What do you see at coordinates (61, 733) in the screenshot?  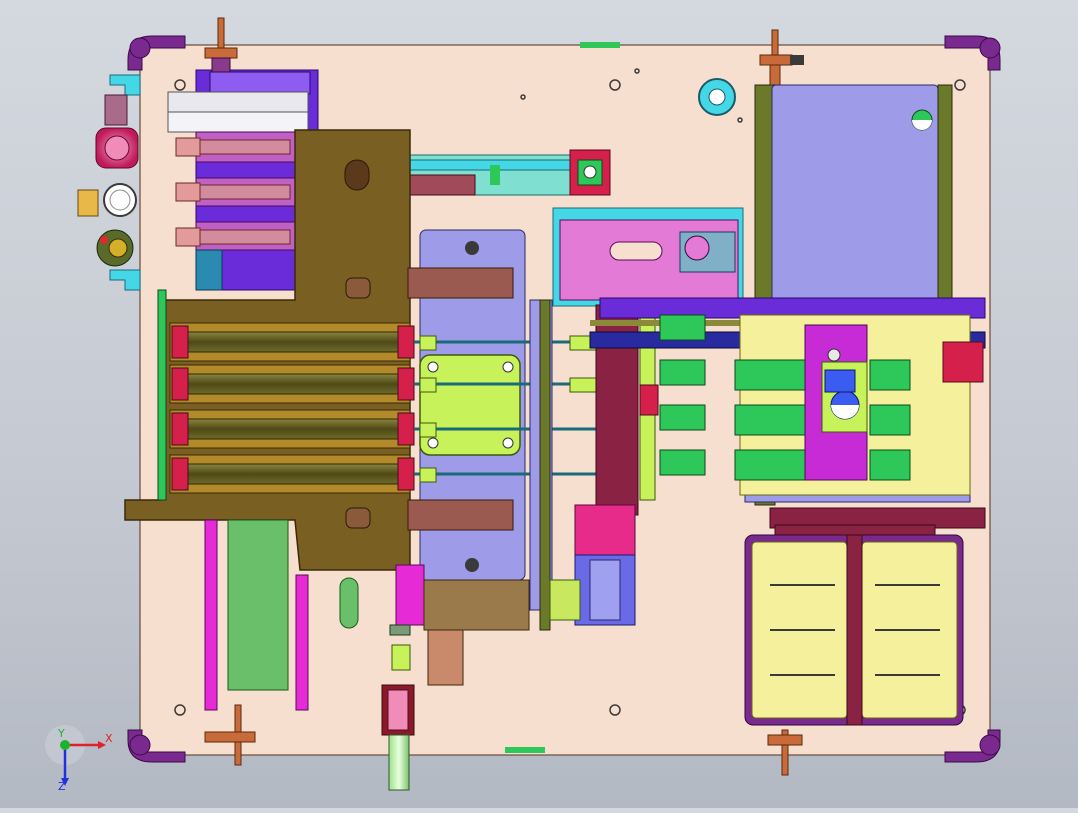 I see `triad-y-label: Y` at bounding box center [61, 733].